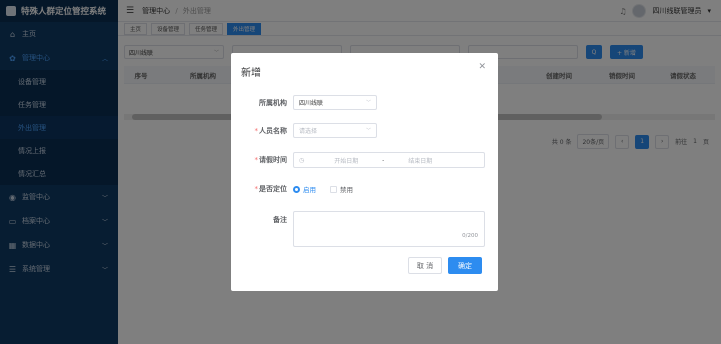 Image resolution: width=721 pixels, height=344 pixels. I want to click on form-row-person: *人员名称 请选择 ﹀, so click(364, 130).